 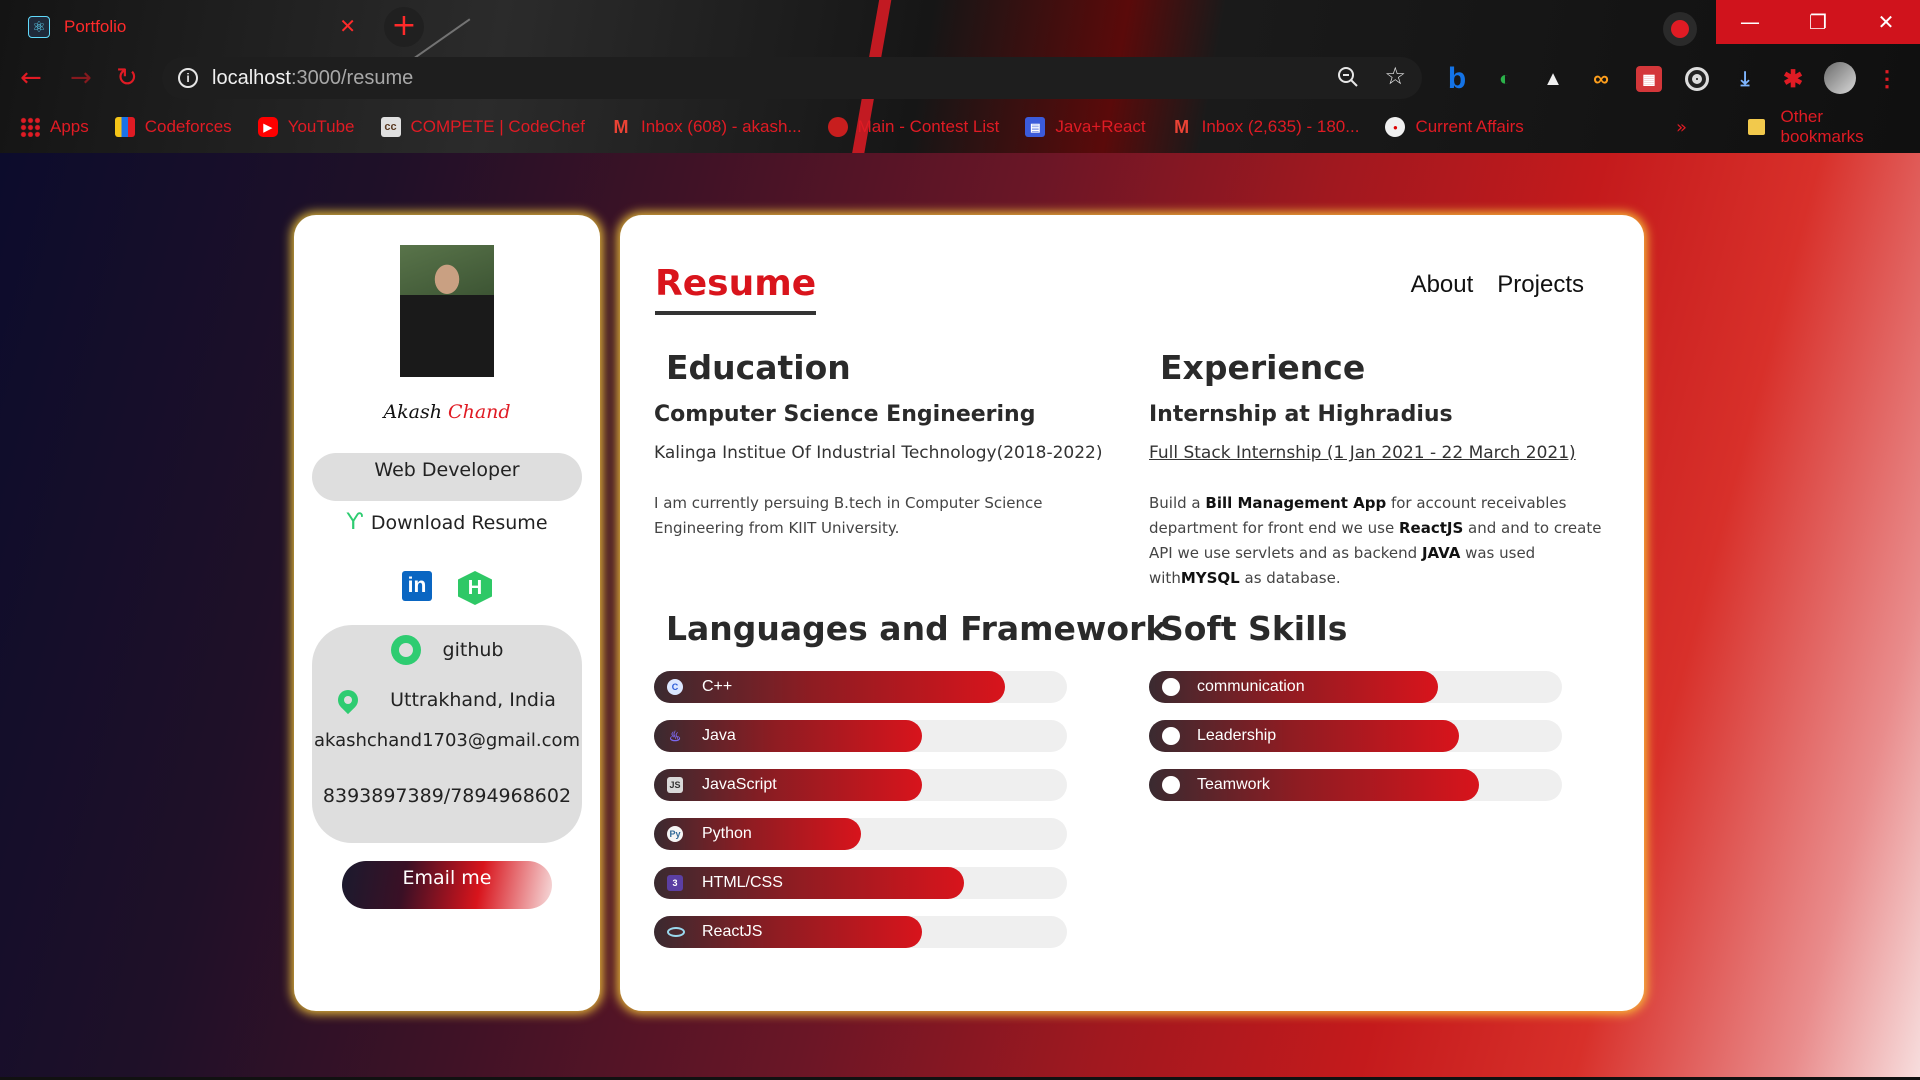 I want to click on bookmark-youtube: ▶ YouTube, so click(x=306, y=127).